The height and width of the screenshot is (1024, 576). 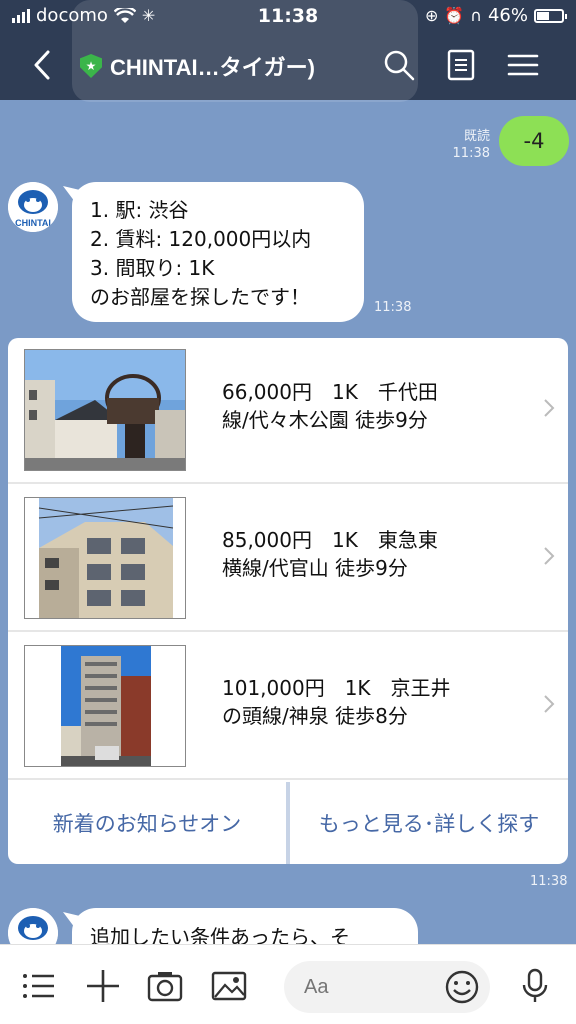 What do you see at coordinates (139, 210) in the screenshot?
I see `bot-message-line: 1. 駅: 渋谷` at bounding box center [139, 210].